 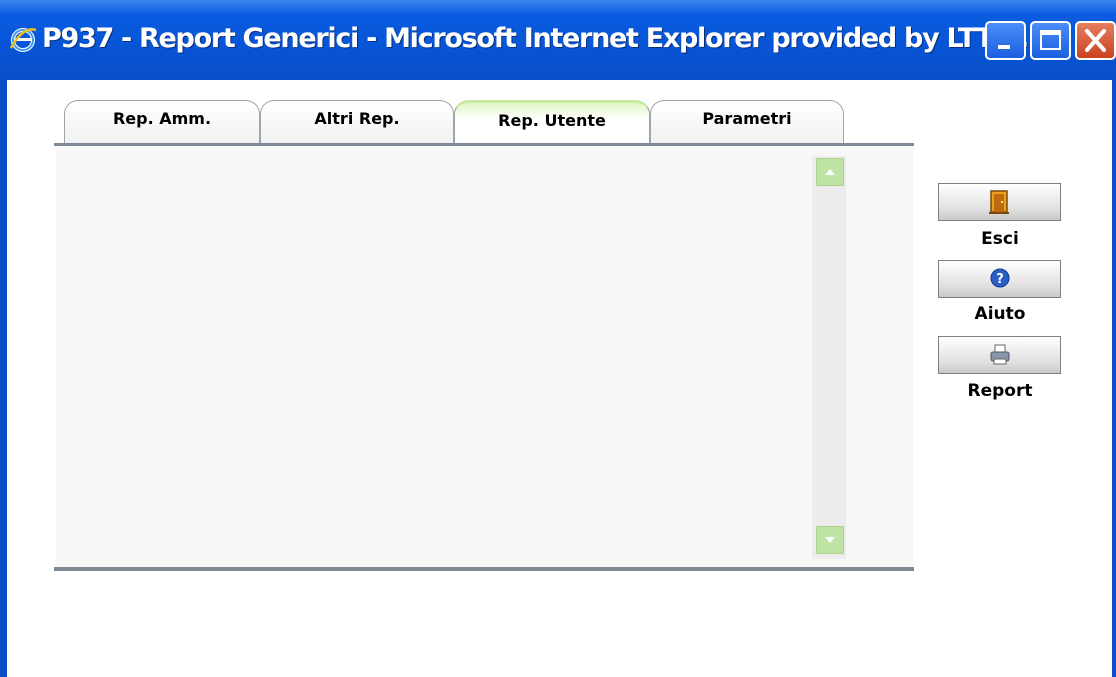 I want to click on arrow-down-icon, so click(x=830, y=540).